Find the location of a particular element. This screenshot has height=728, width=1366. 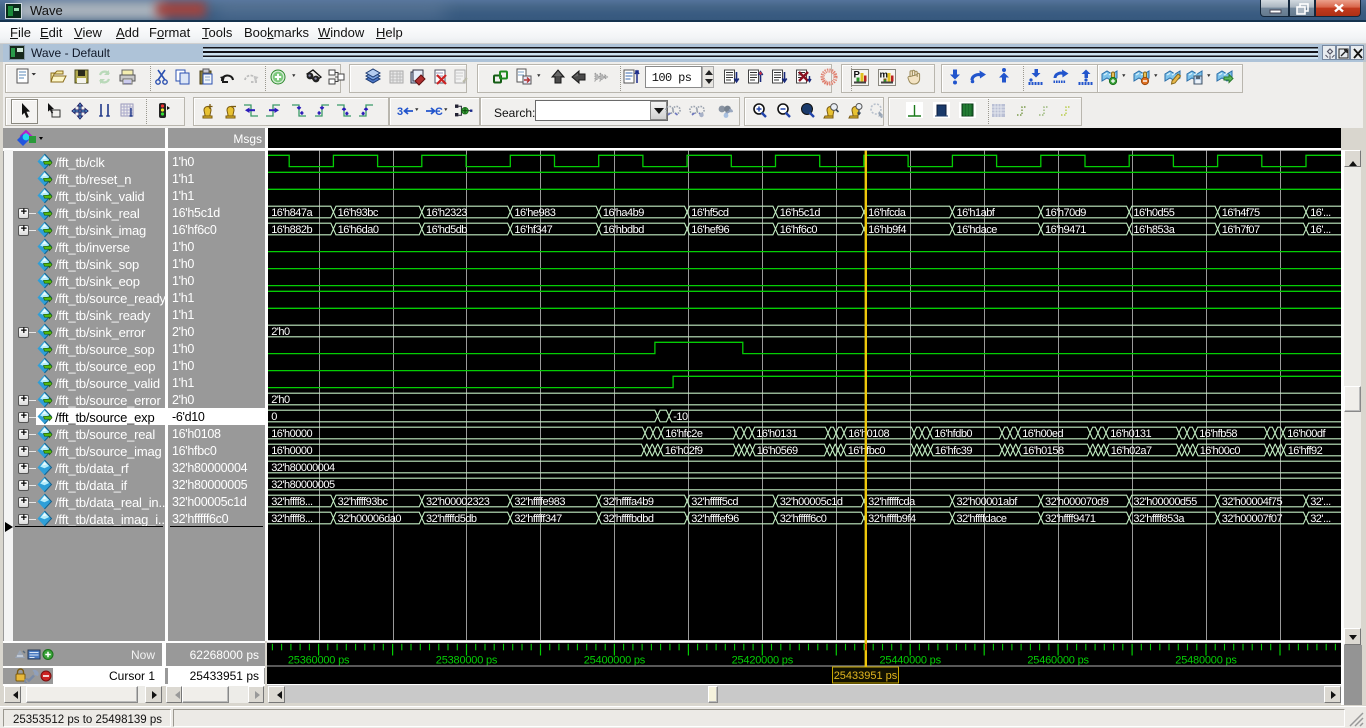

svg-text: 25480000 ps is located at coordinates (1206, 661).